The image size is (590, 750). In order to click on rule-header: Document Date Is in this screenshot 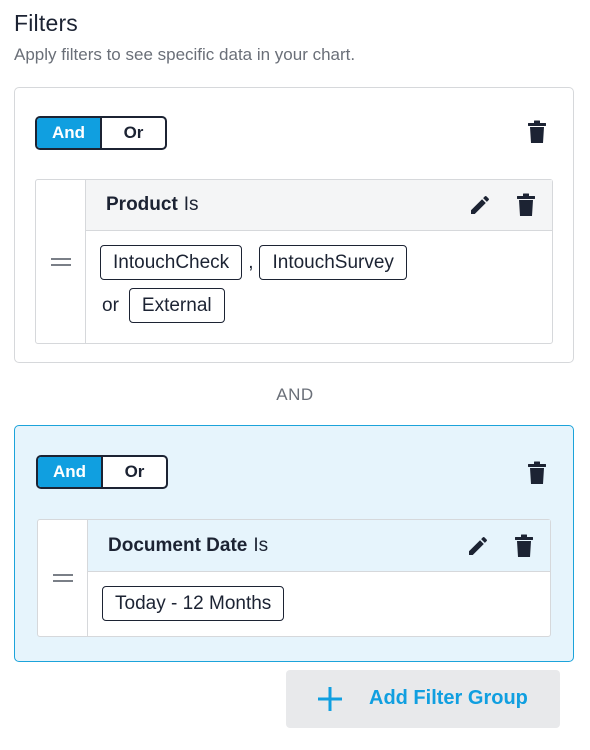, I will do `click(319, 546)`.